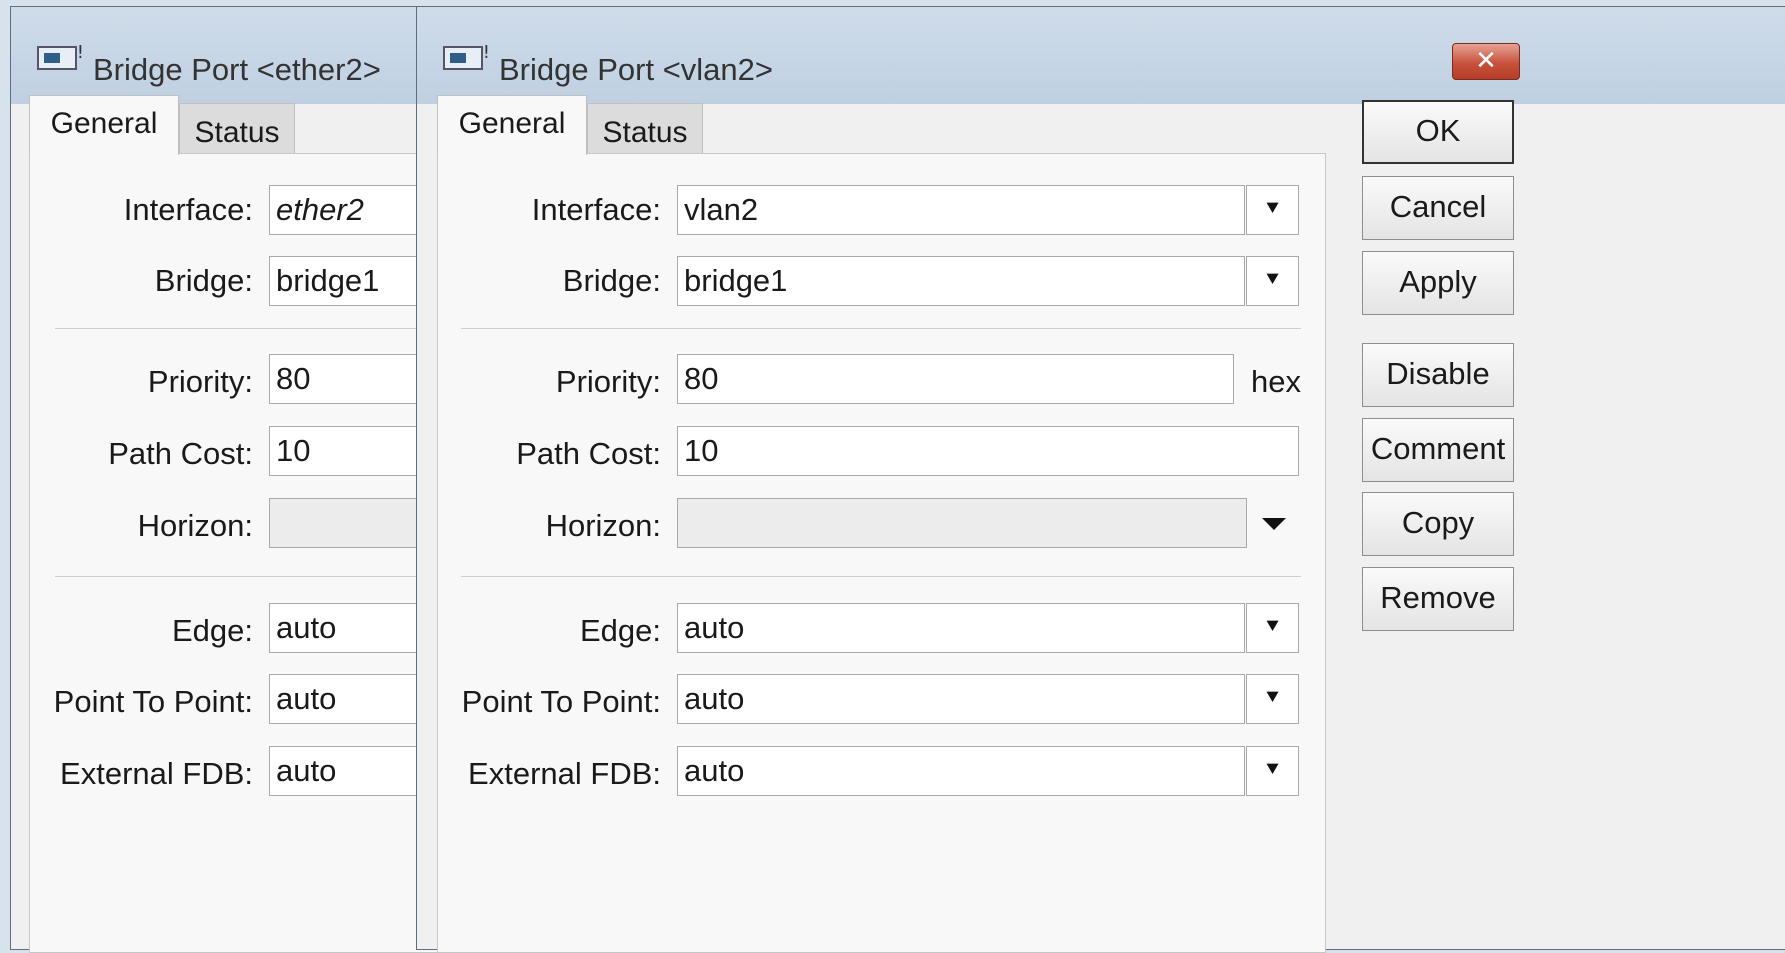 The width and height of the screenshot is (1785, 953). I want to click on back-priority-field: 80, so click(354, 379).